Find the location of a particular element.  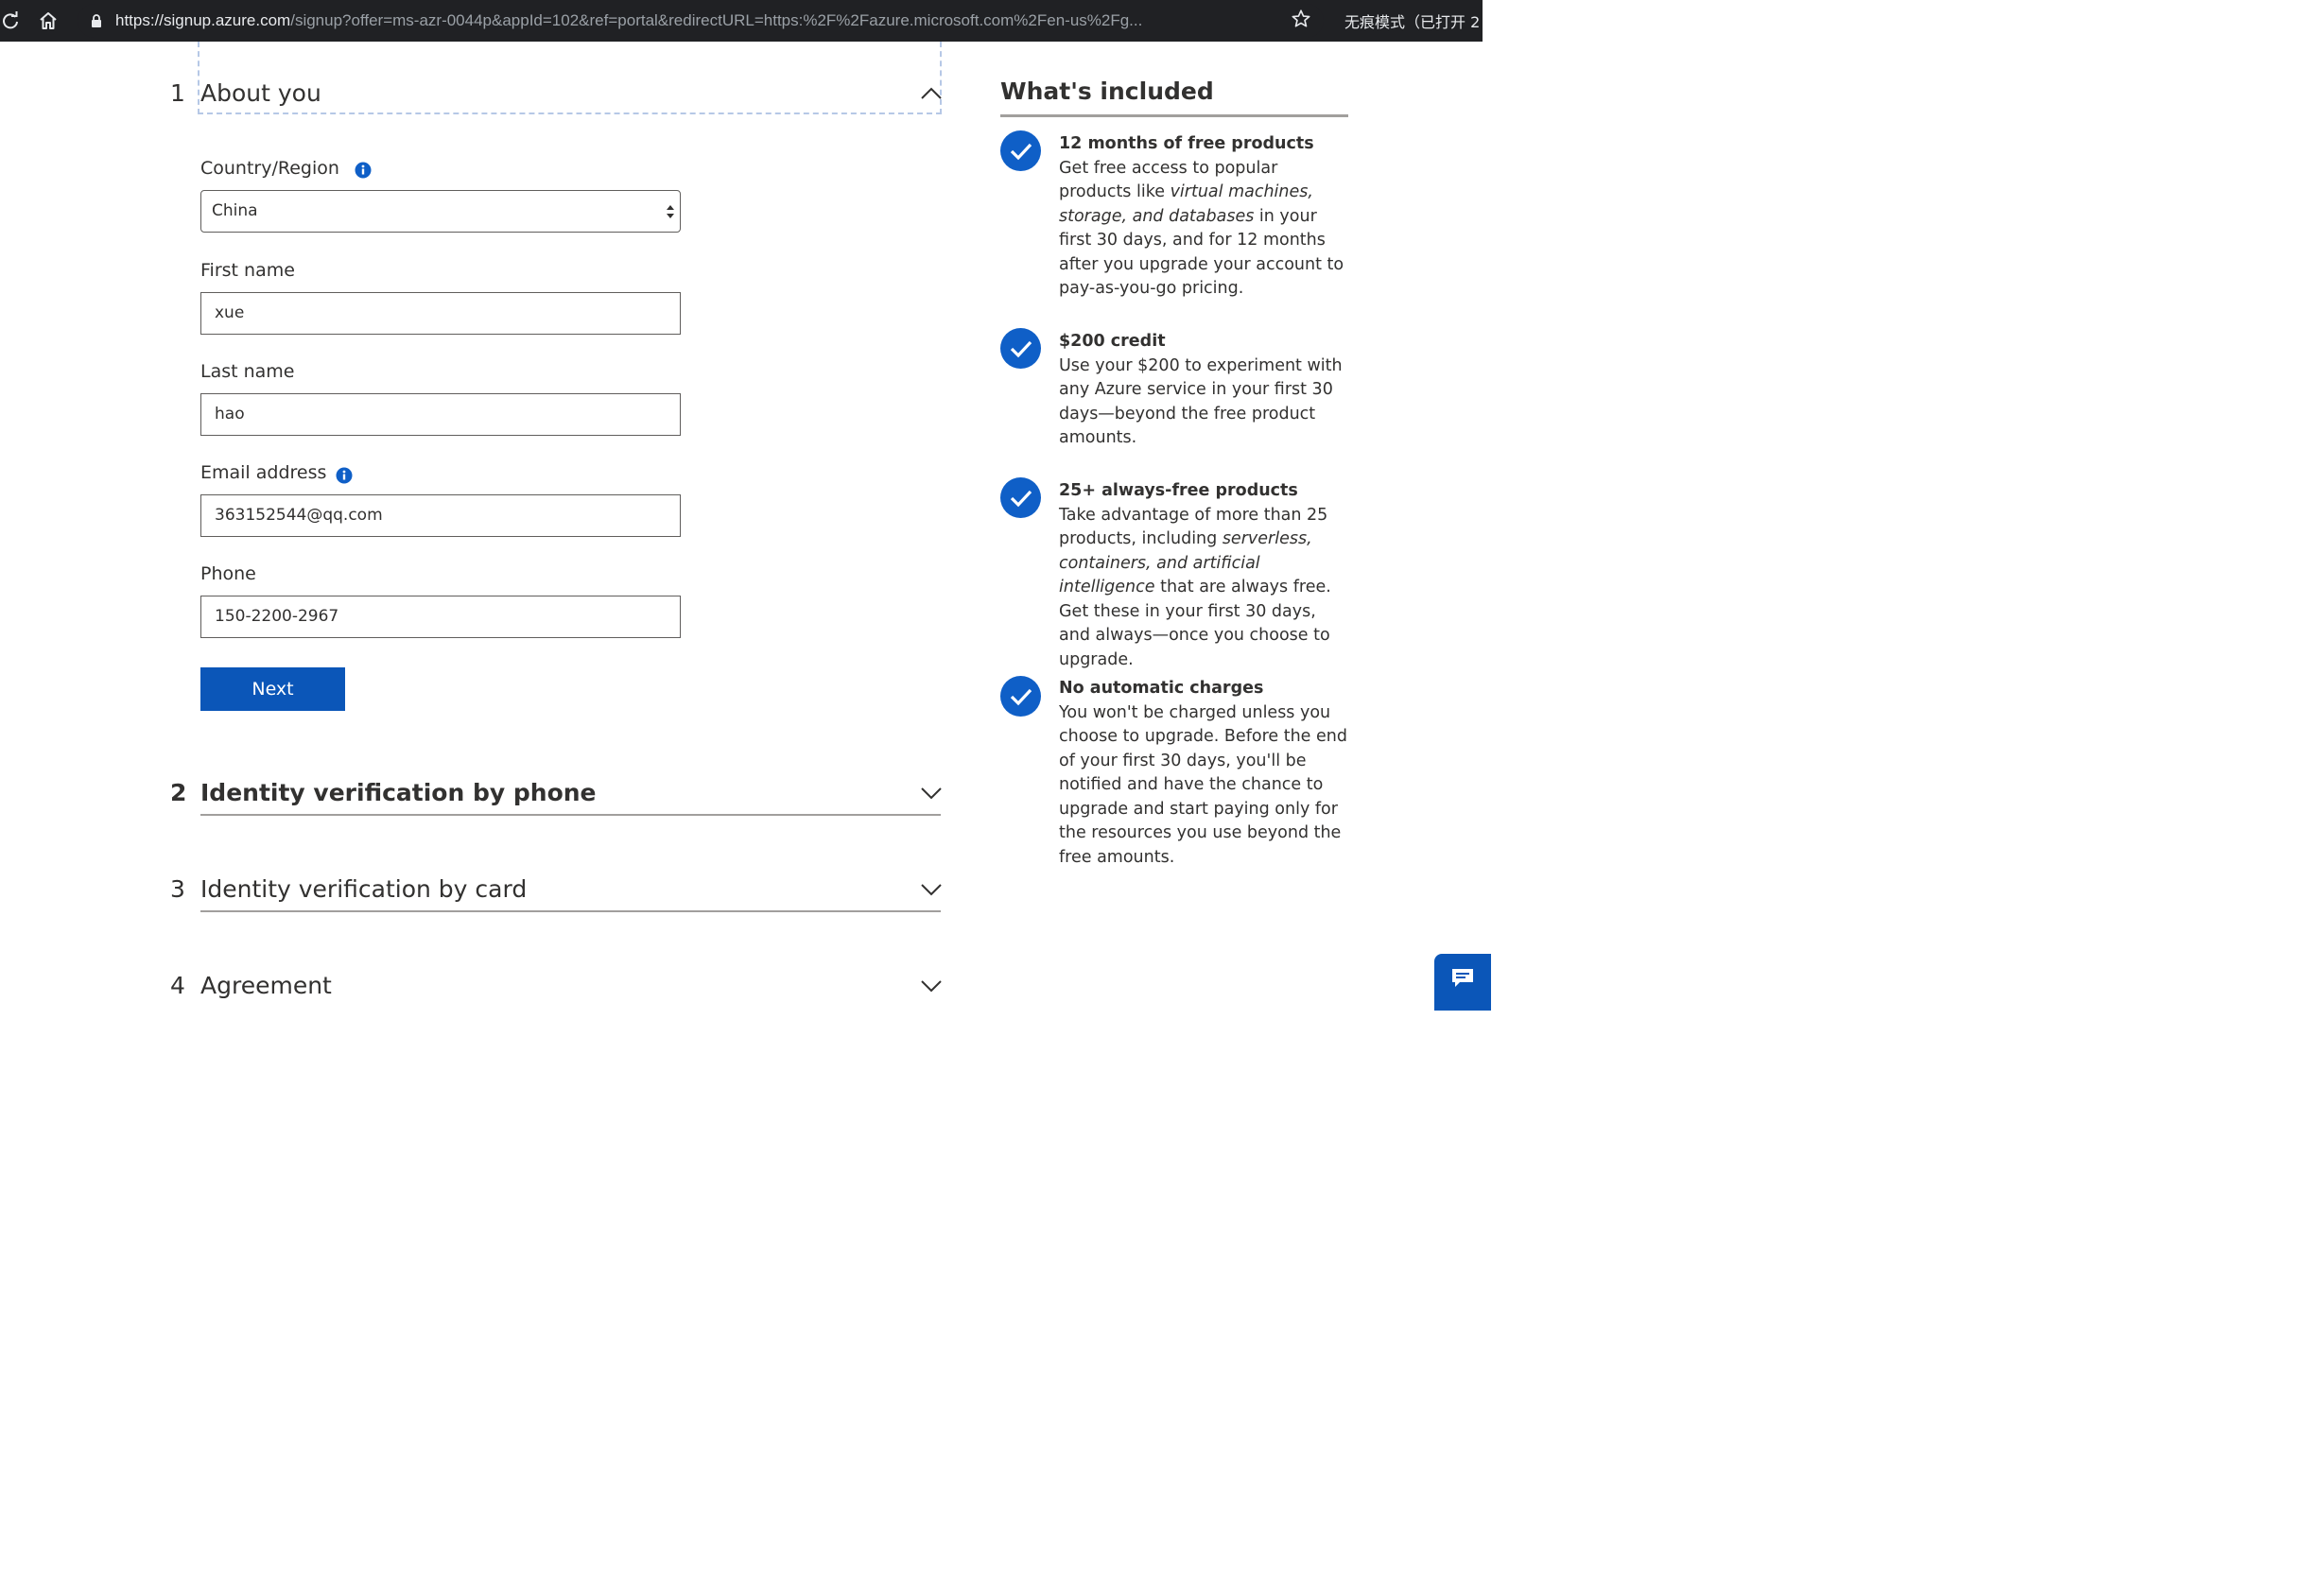

benefit-title: 25+ always-free products is located at coordinates (1178, 490).